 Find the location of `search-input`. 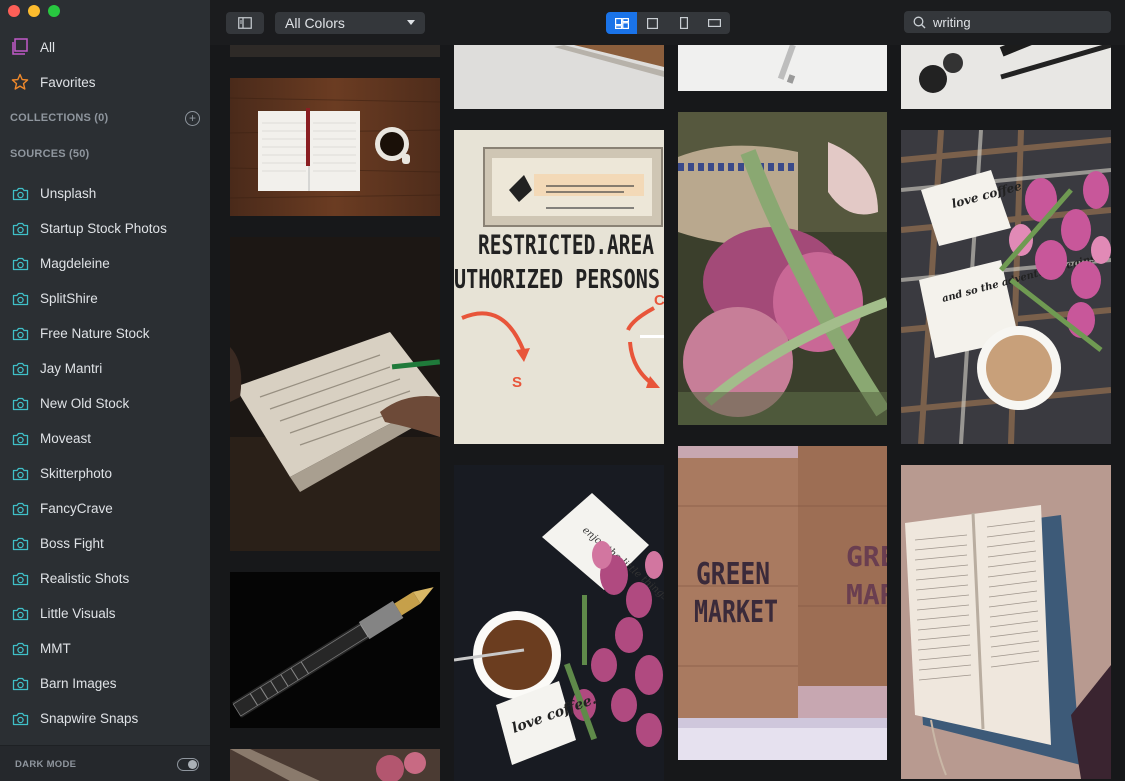

search-input is located at coordinates (1013, 22).